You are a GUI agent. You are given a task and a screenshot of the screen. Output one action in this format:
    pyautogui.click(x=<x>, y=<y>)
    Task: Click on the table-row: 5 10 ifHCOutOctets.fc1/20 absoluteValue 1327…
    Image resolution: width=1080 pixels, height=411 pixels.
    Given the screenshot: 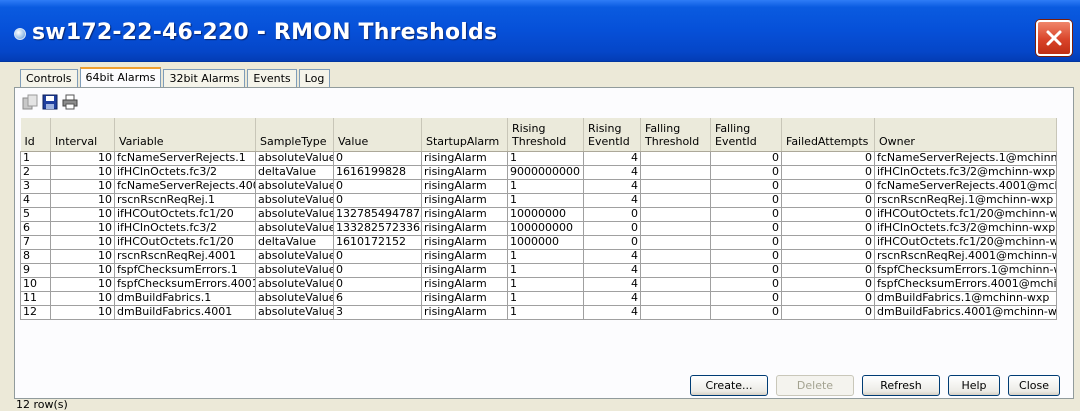 What is the action you would take?
    pyautogui.click(x=538, y=214)
    